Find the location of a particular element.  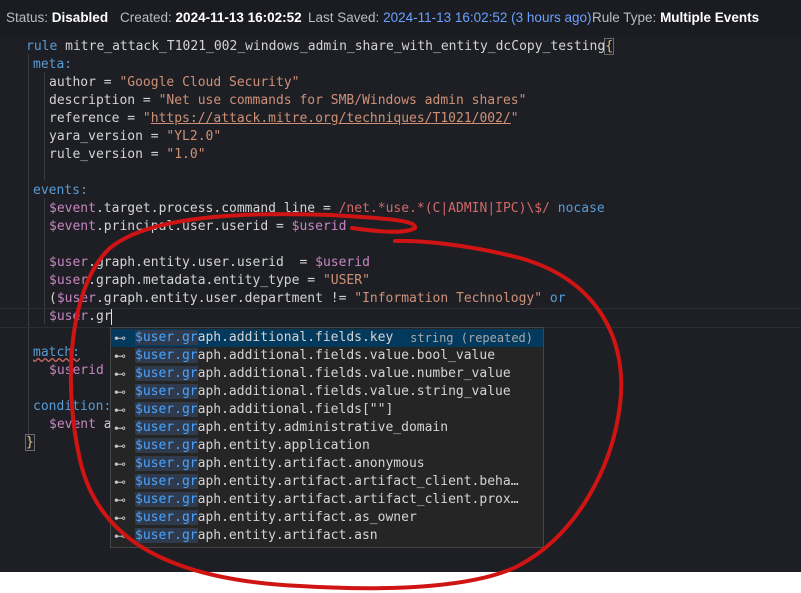

suggestion-item: ⊷ $user.graph.additional.fields[""] is located at coordinates (327, 410).